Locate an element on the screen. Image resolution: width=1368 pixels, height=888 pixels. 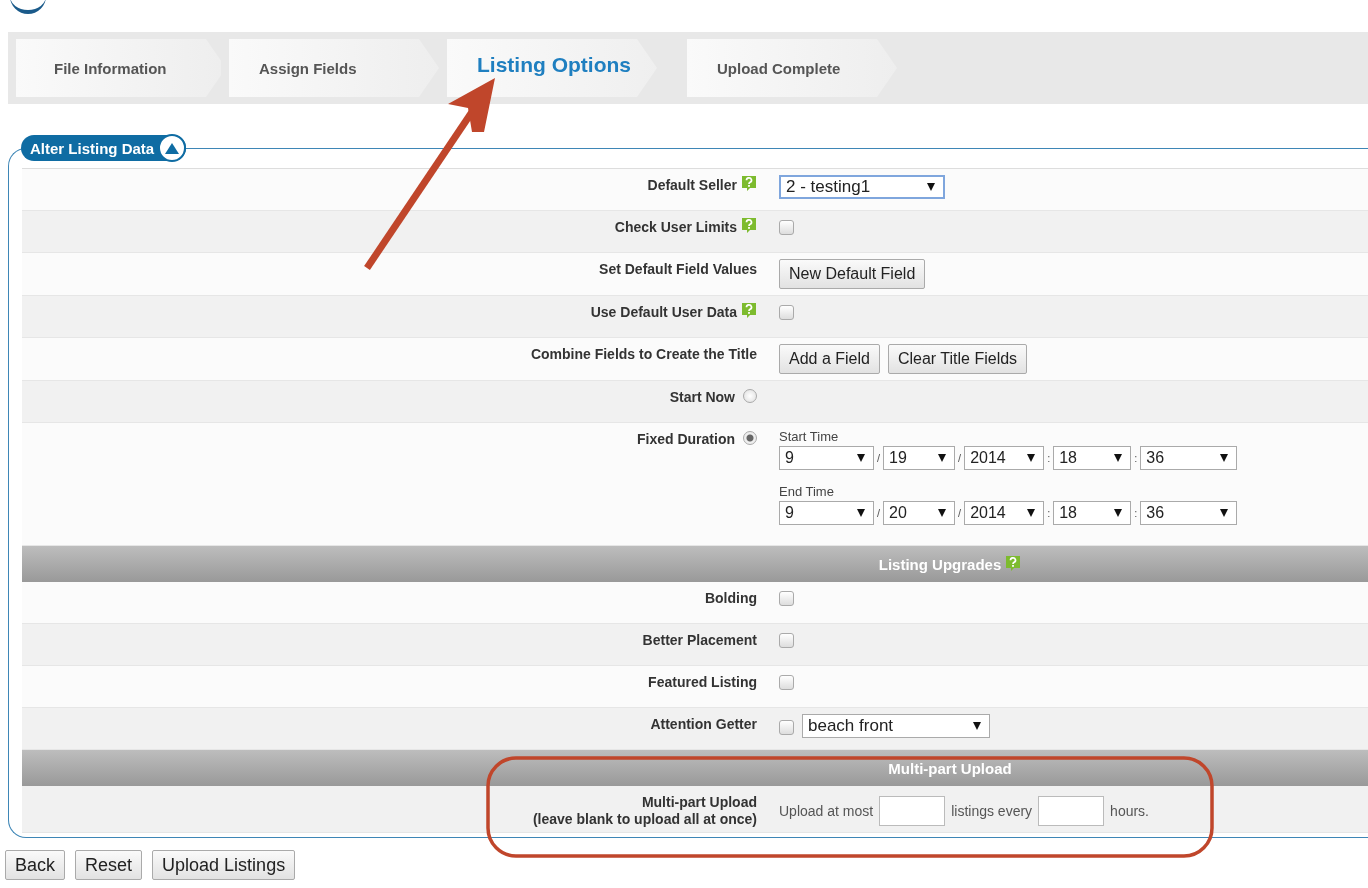
field-label: Default Seller is located at coordinates (692, 185).